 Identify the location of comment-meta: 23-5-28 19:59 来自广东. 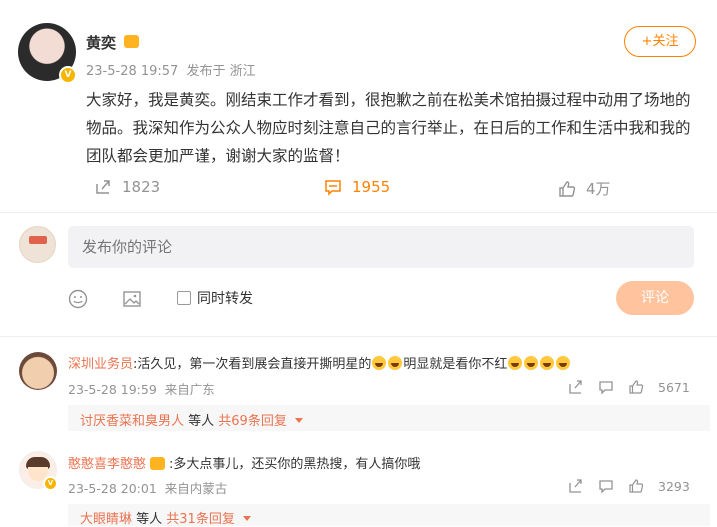
(141, 388).